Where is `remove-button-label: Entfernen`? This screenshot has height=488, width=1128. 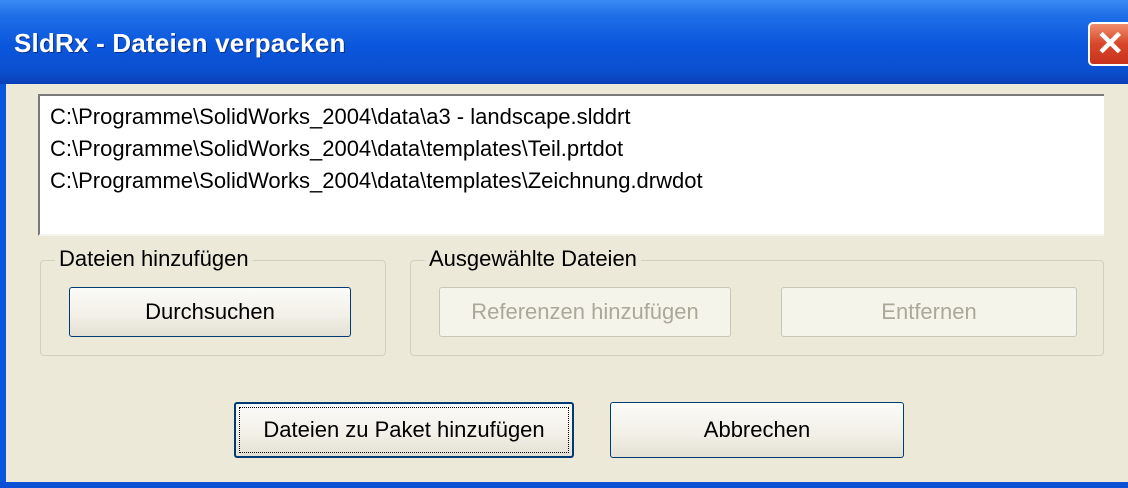 remove-button-label: Entfernen is located at coordinates (929, 311).